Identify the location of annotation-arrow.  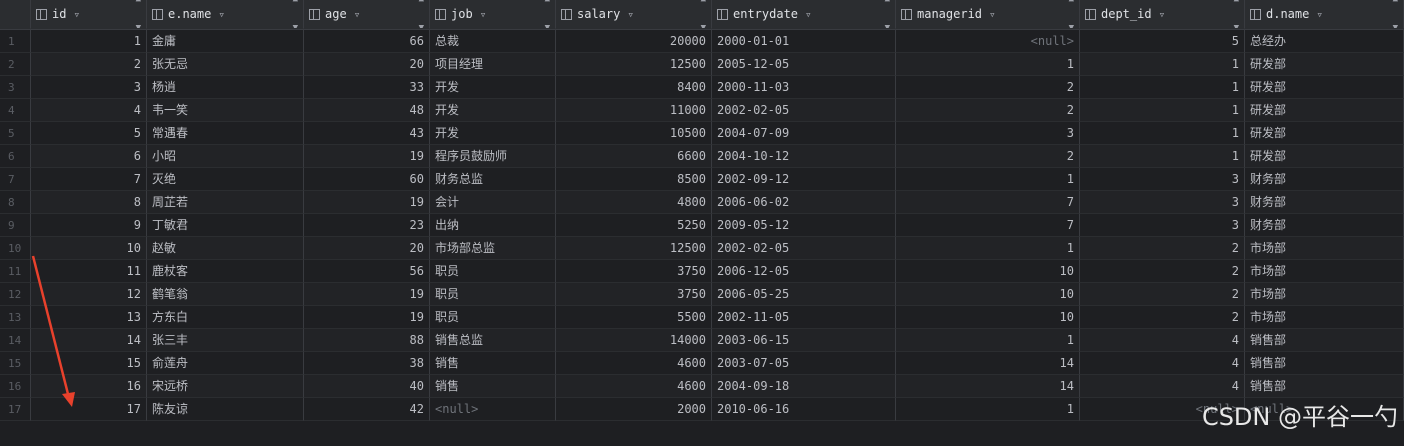
(53, 331).